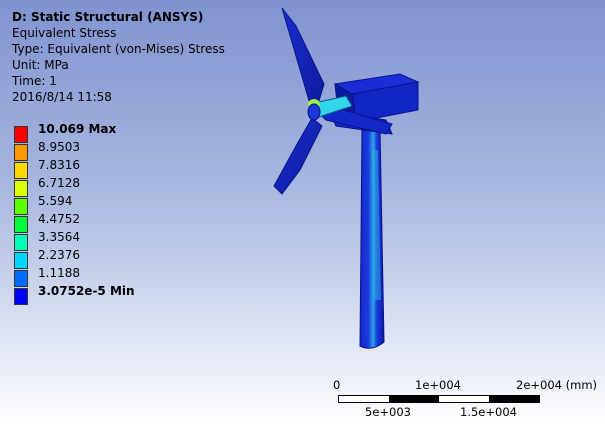 The width and height of the screenshot is (605, 426). Describe the element at coordinates (438, 385) in the screenshot. I see `scale-label-1e4: 1e+004` at that location.